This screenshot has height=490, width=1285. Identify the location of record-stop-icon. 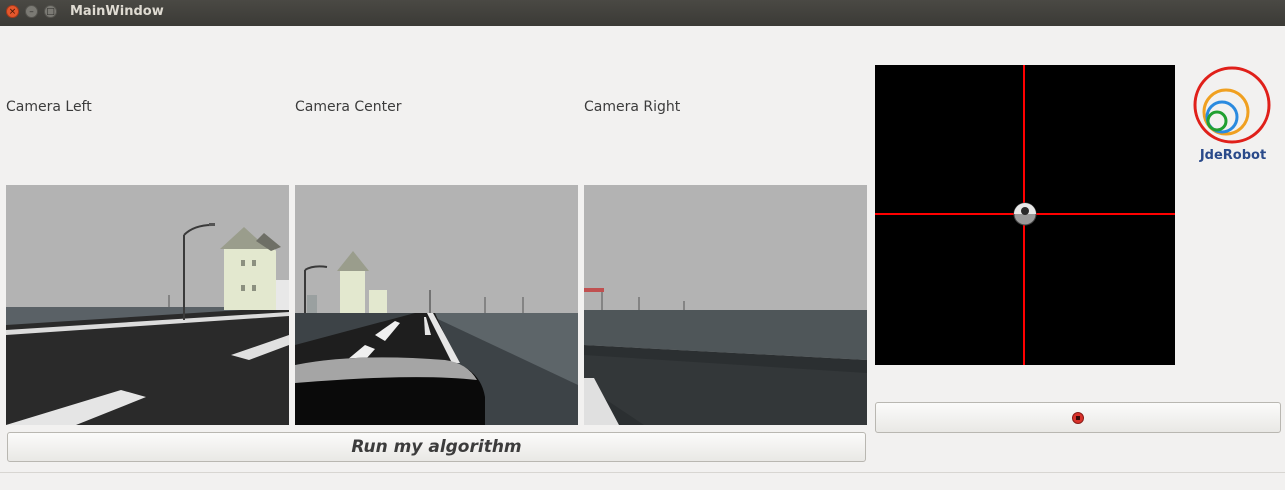
(1078, 417).